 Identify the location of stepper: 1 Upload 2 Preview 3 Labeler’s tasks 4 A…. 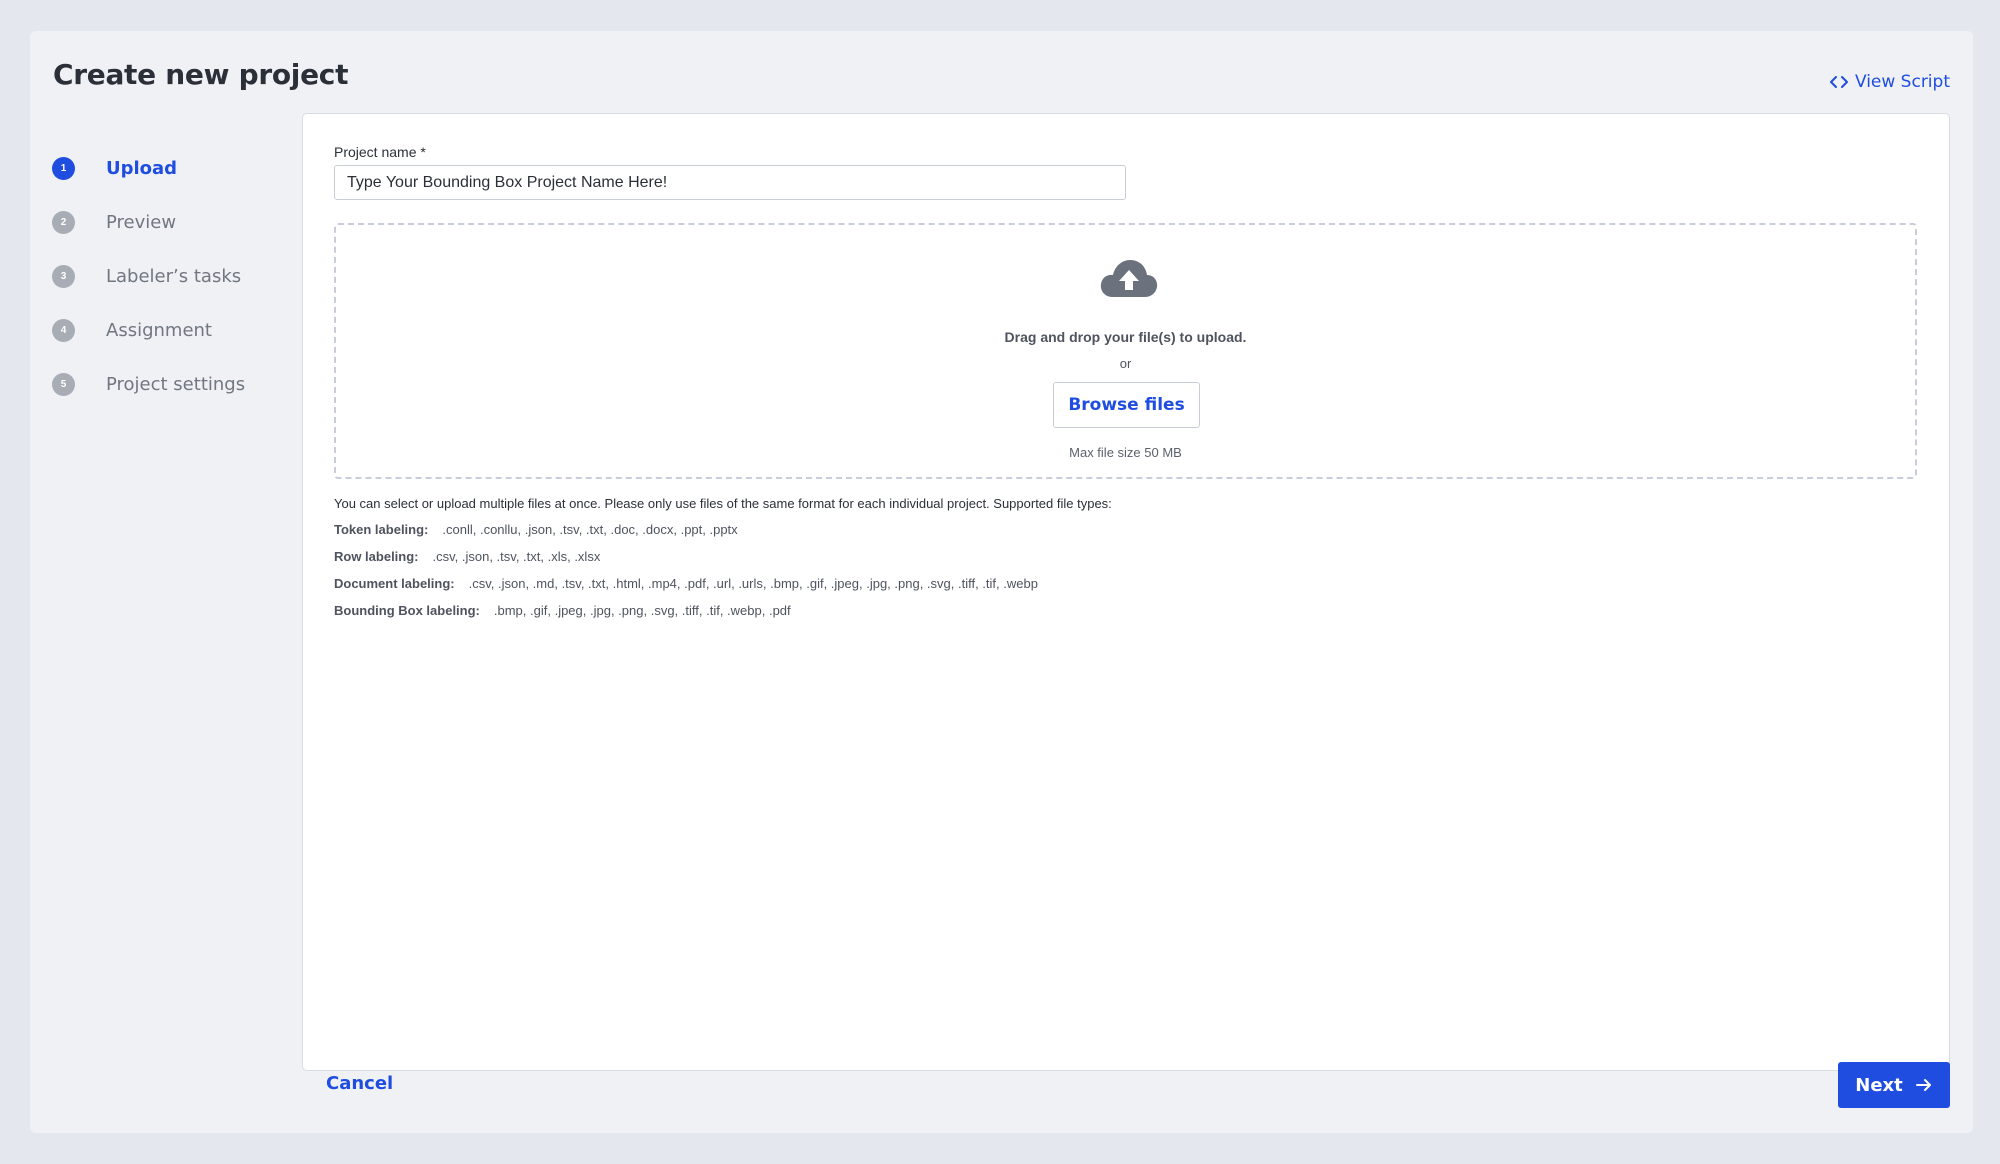
(148, 276).